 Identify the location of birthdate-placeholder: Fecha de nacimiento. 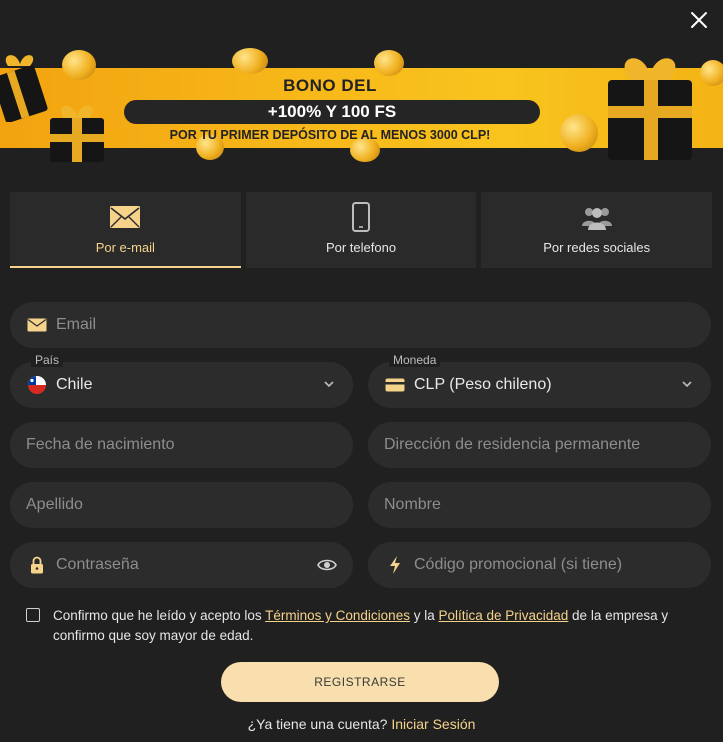
(100, 444).